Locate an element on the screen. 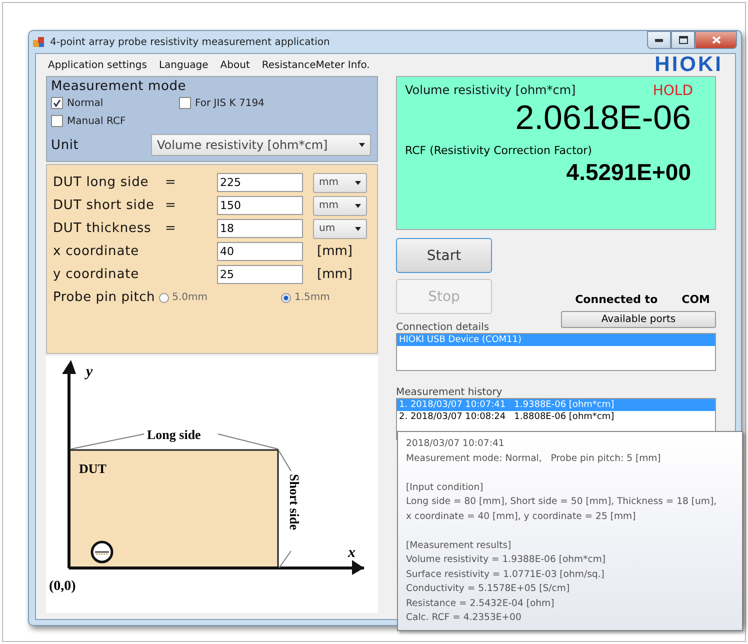  menu-item: Application settings is located at coordinates (97, 65).